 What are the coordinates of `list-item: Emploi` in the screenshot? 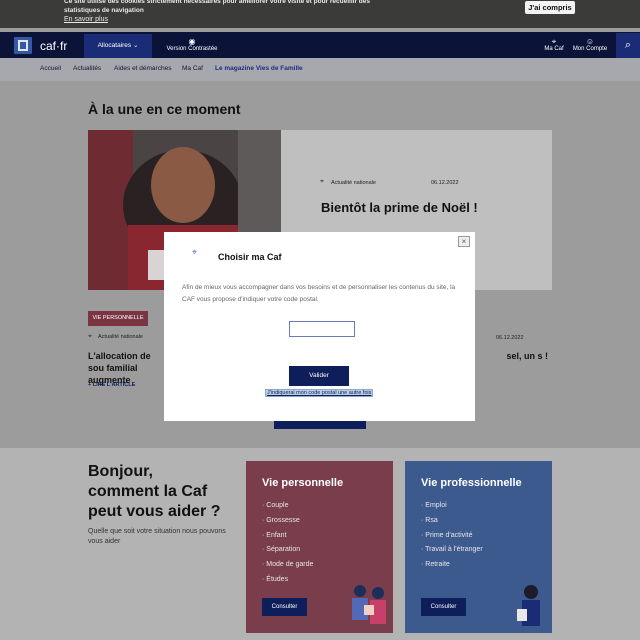 It's located at (452, 506).